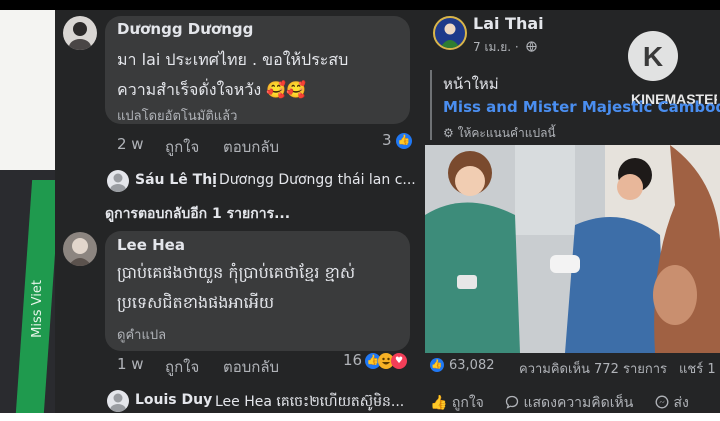  What do you see at coordinates (531, 46) in the screenshot?
I see `globe-icon` at bounding box center [531, 46].